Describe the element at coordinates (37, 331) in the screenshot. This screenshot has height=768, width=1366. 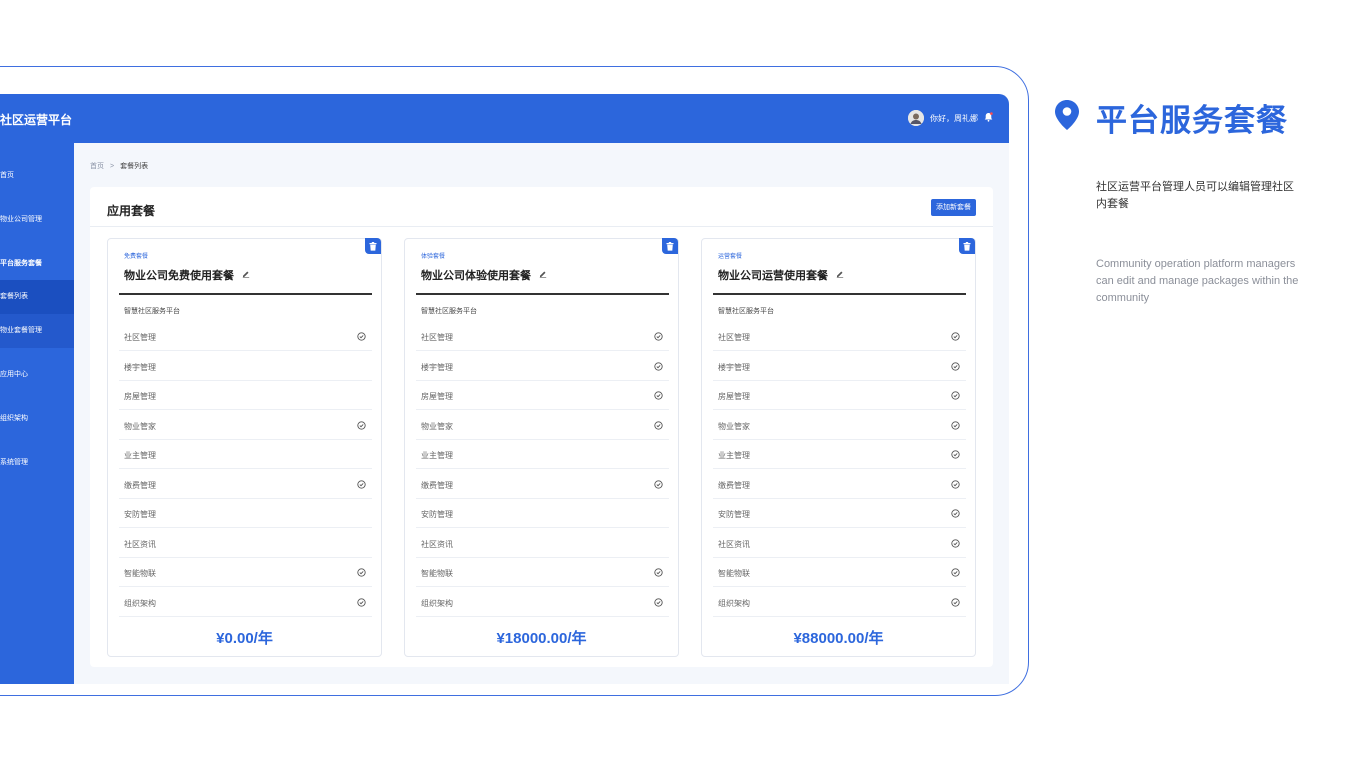
I see `sidebar-item-property-packages: 物业套餐管理` at that location.